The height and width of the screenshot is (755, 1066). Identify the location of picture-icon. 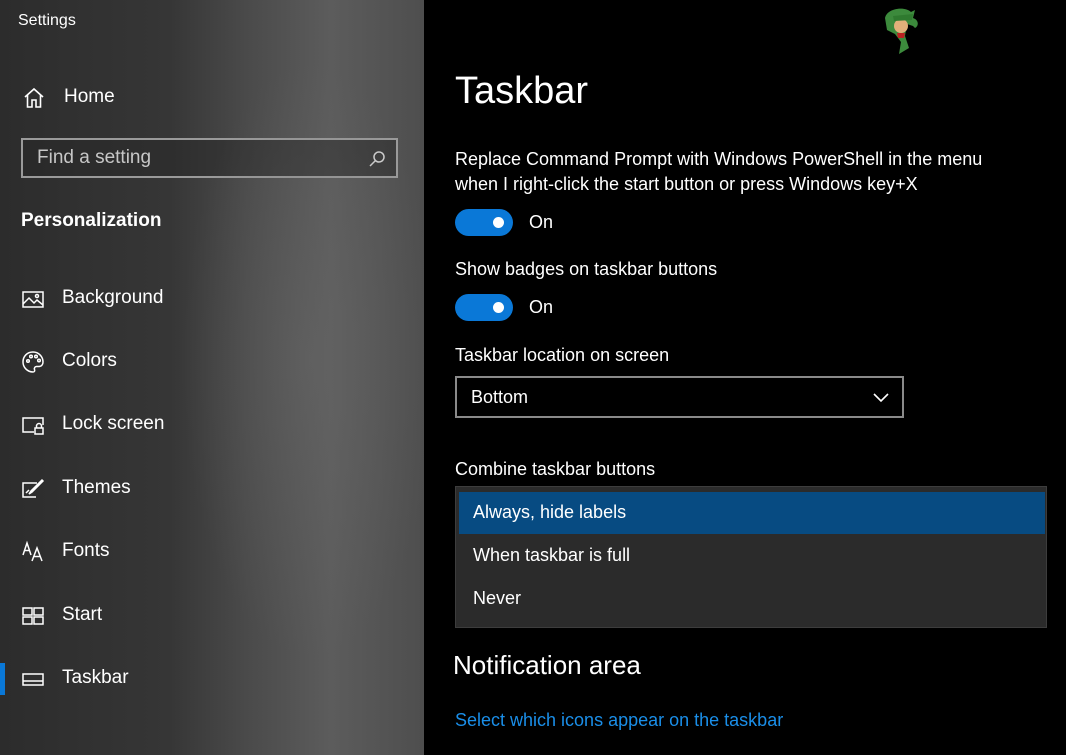
(33, 299).